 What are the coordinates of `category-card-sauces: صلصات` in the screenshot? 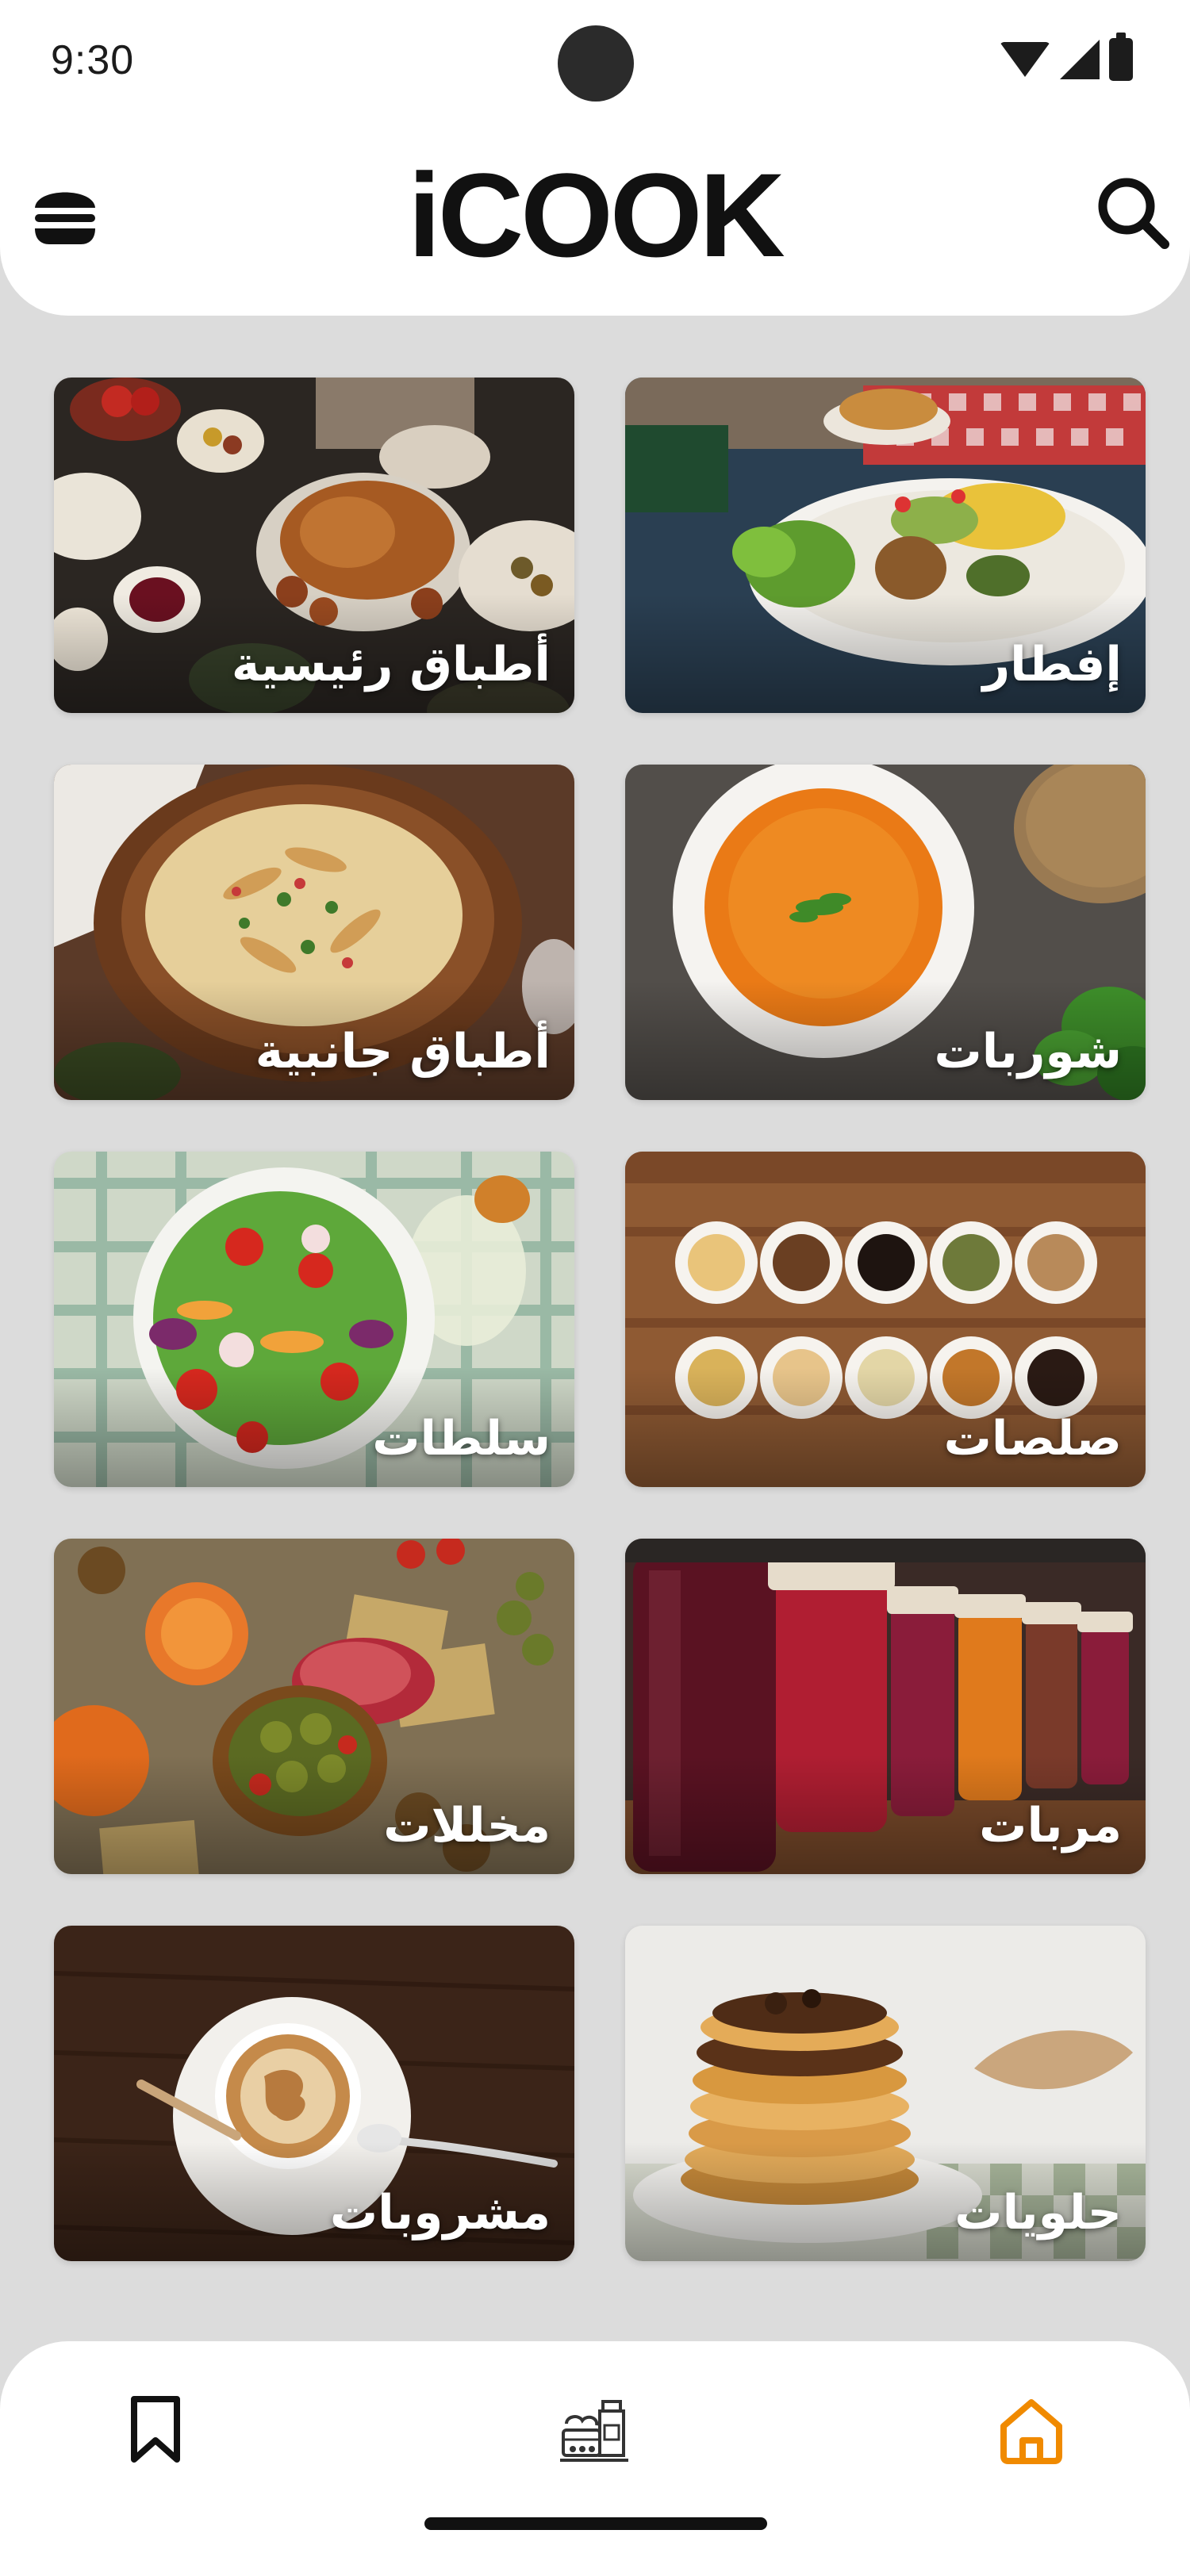 It's located at (885, 1320).